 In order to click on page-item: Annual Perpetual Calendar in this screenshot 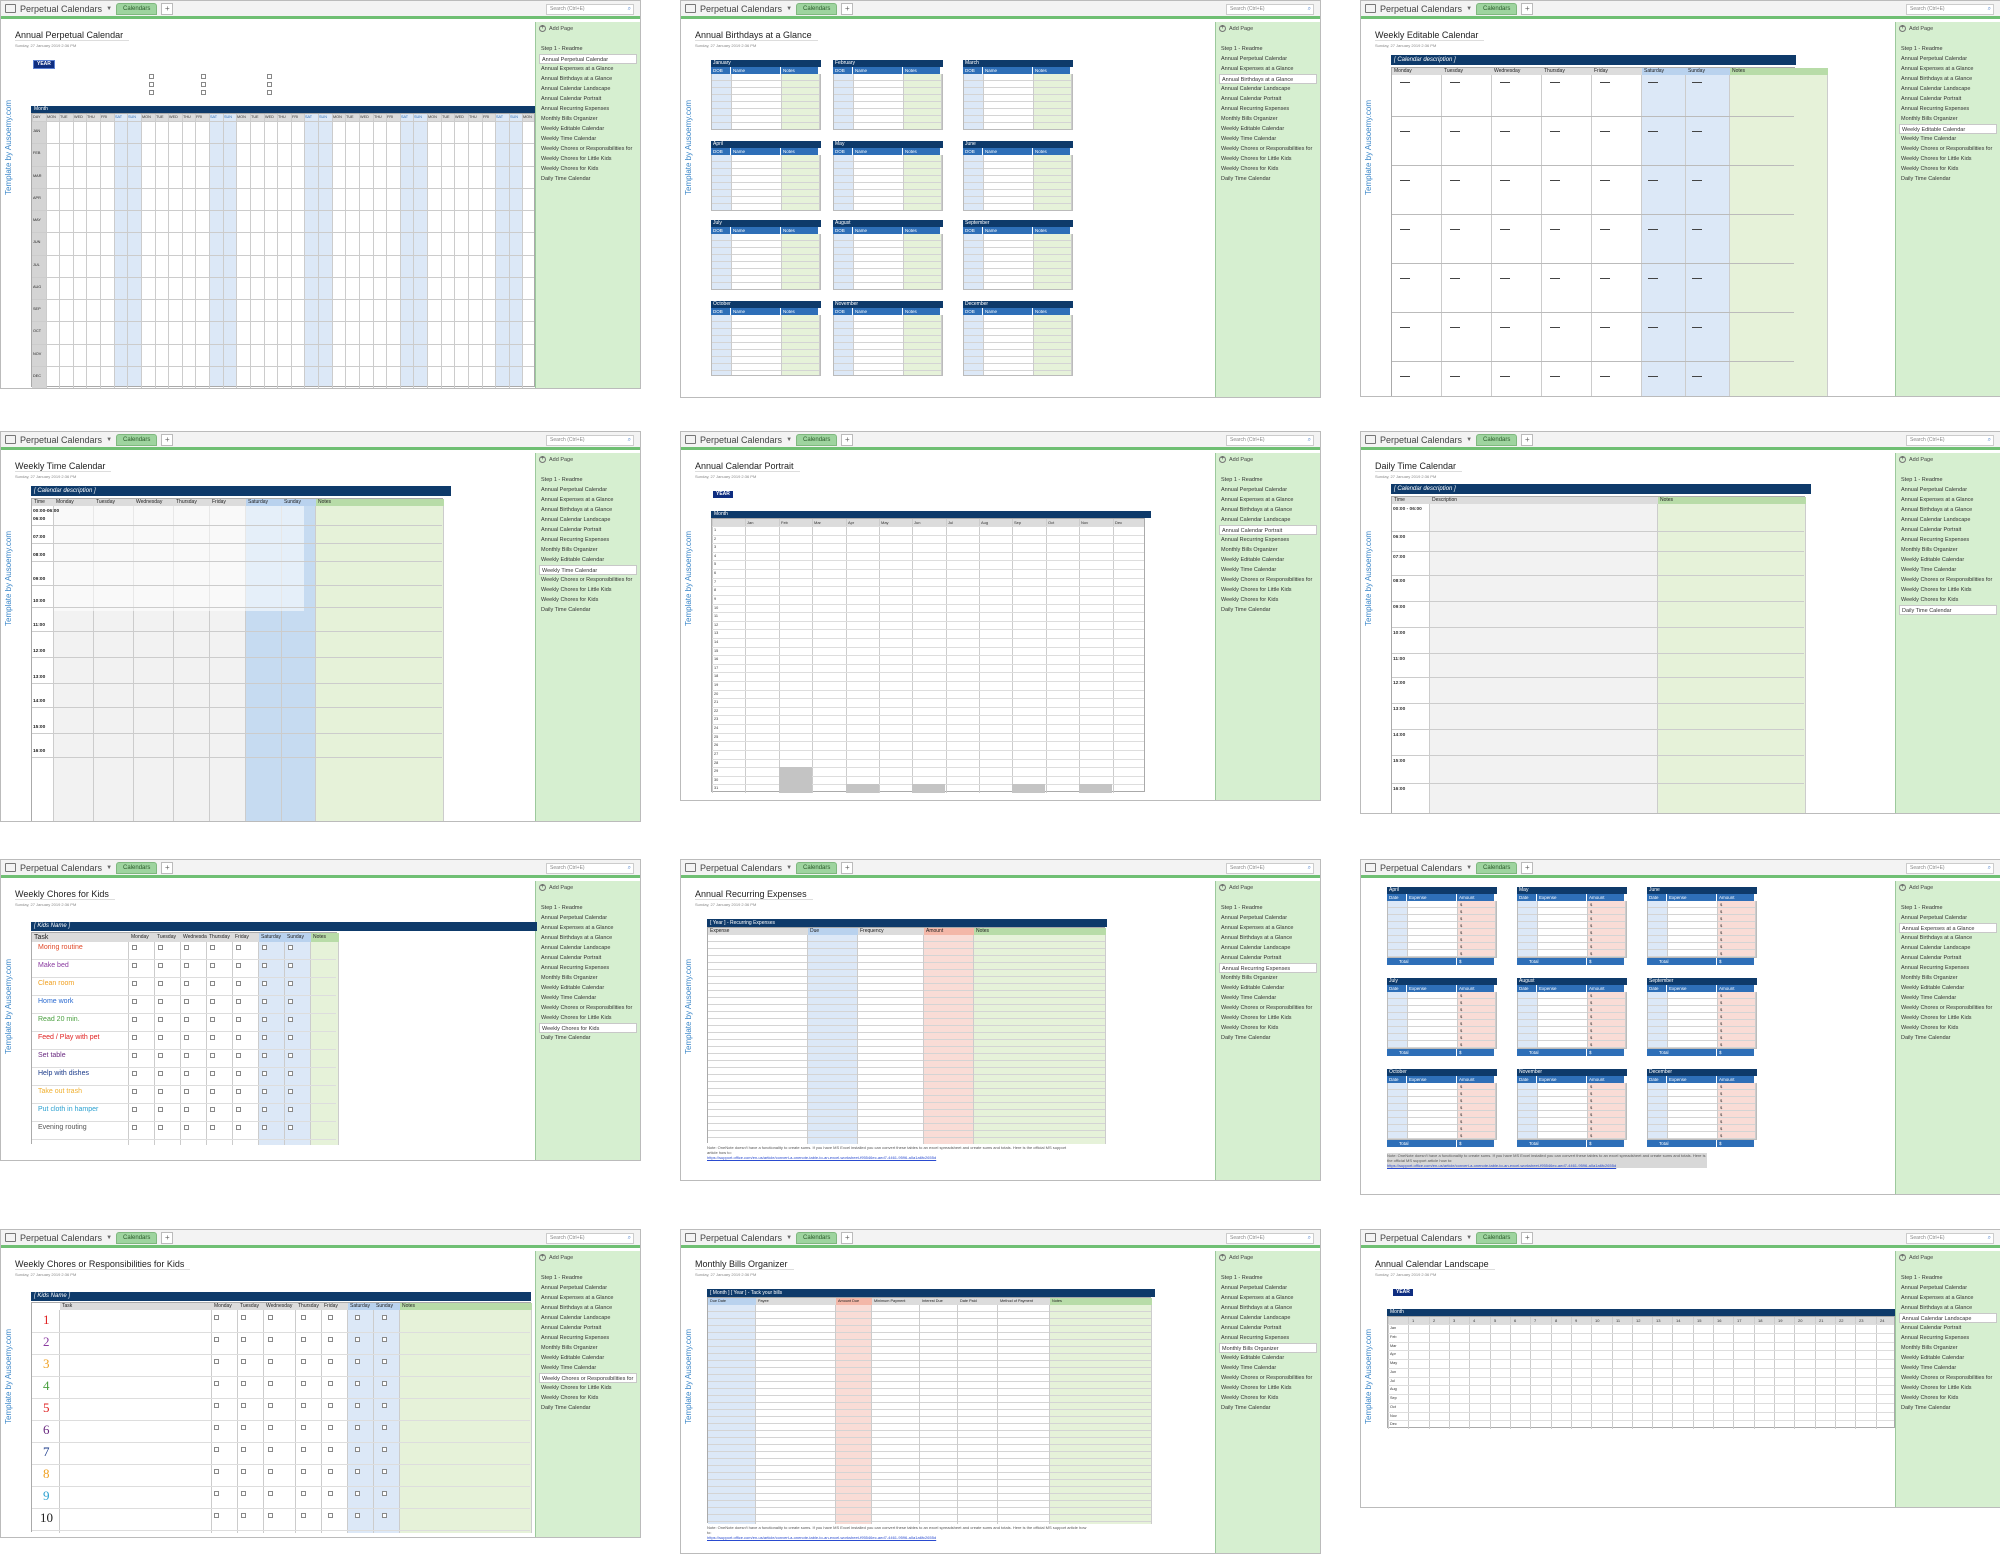, I will do `click(588, 59)`.